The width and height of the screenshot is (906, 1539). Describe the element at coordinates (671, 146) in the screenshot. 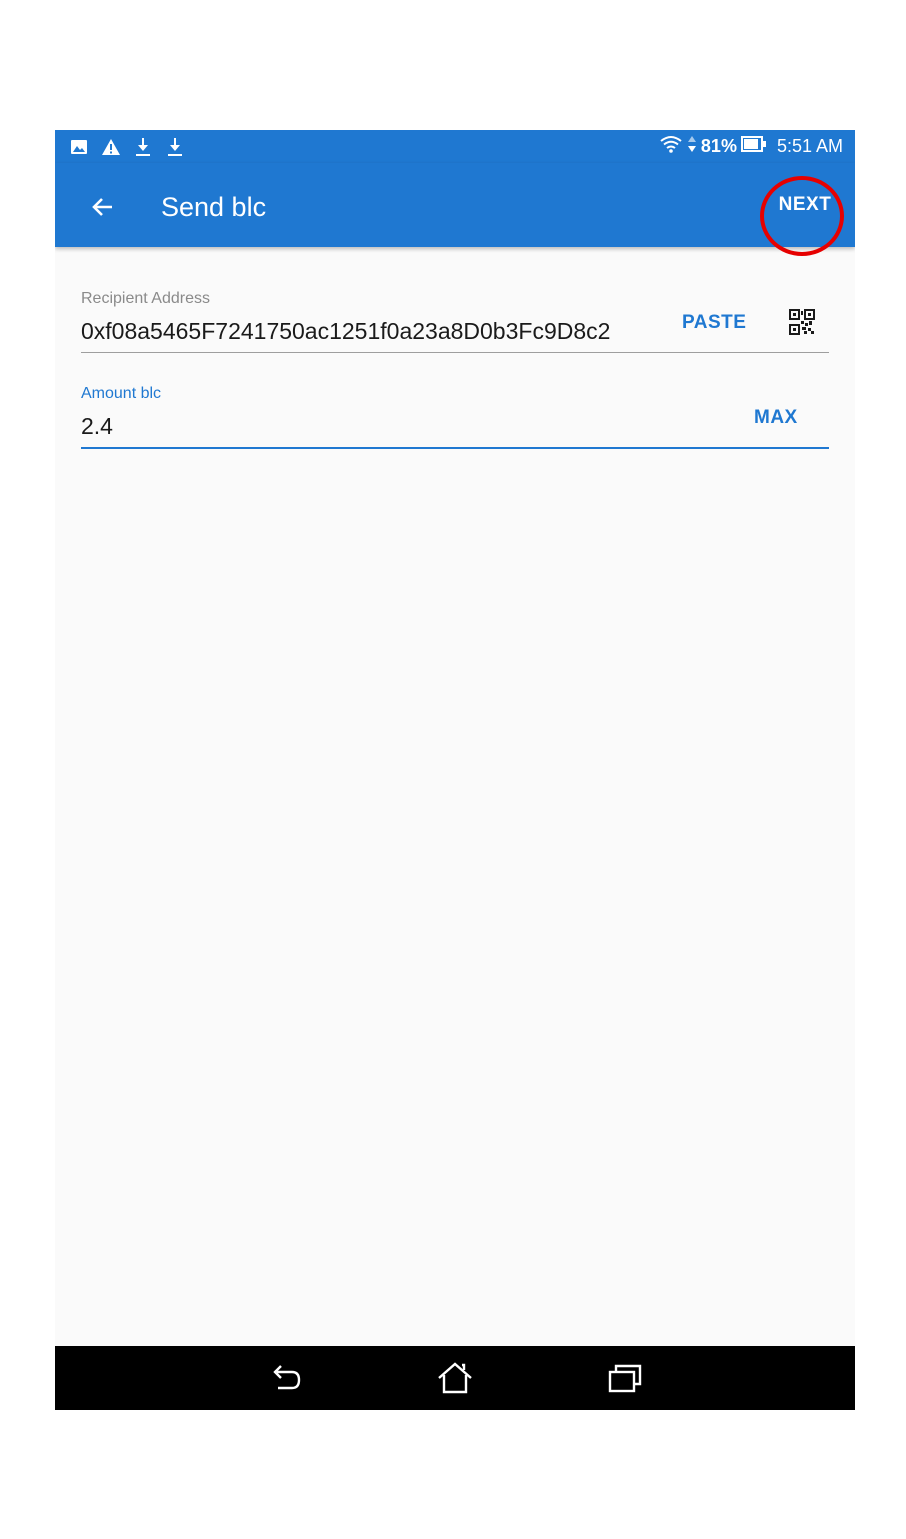

I see `wifi-icon` at that location.